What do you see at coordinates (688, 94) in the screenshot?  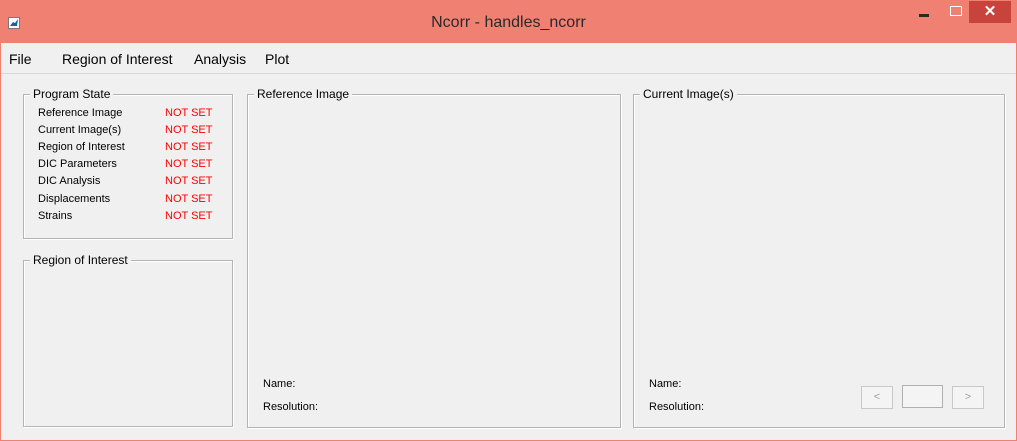 I see `current-images-title: Current Image(s)` at bounding box center [688, 94].